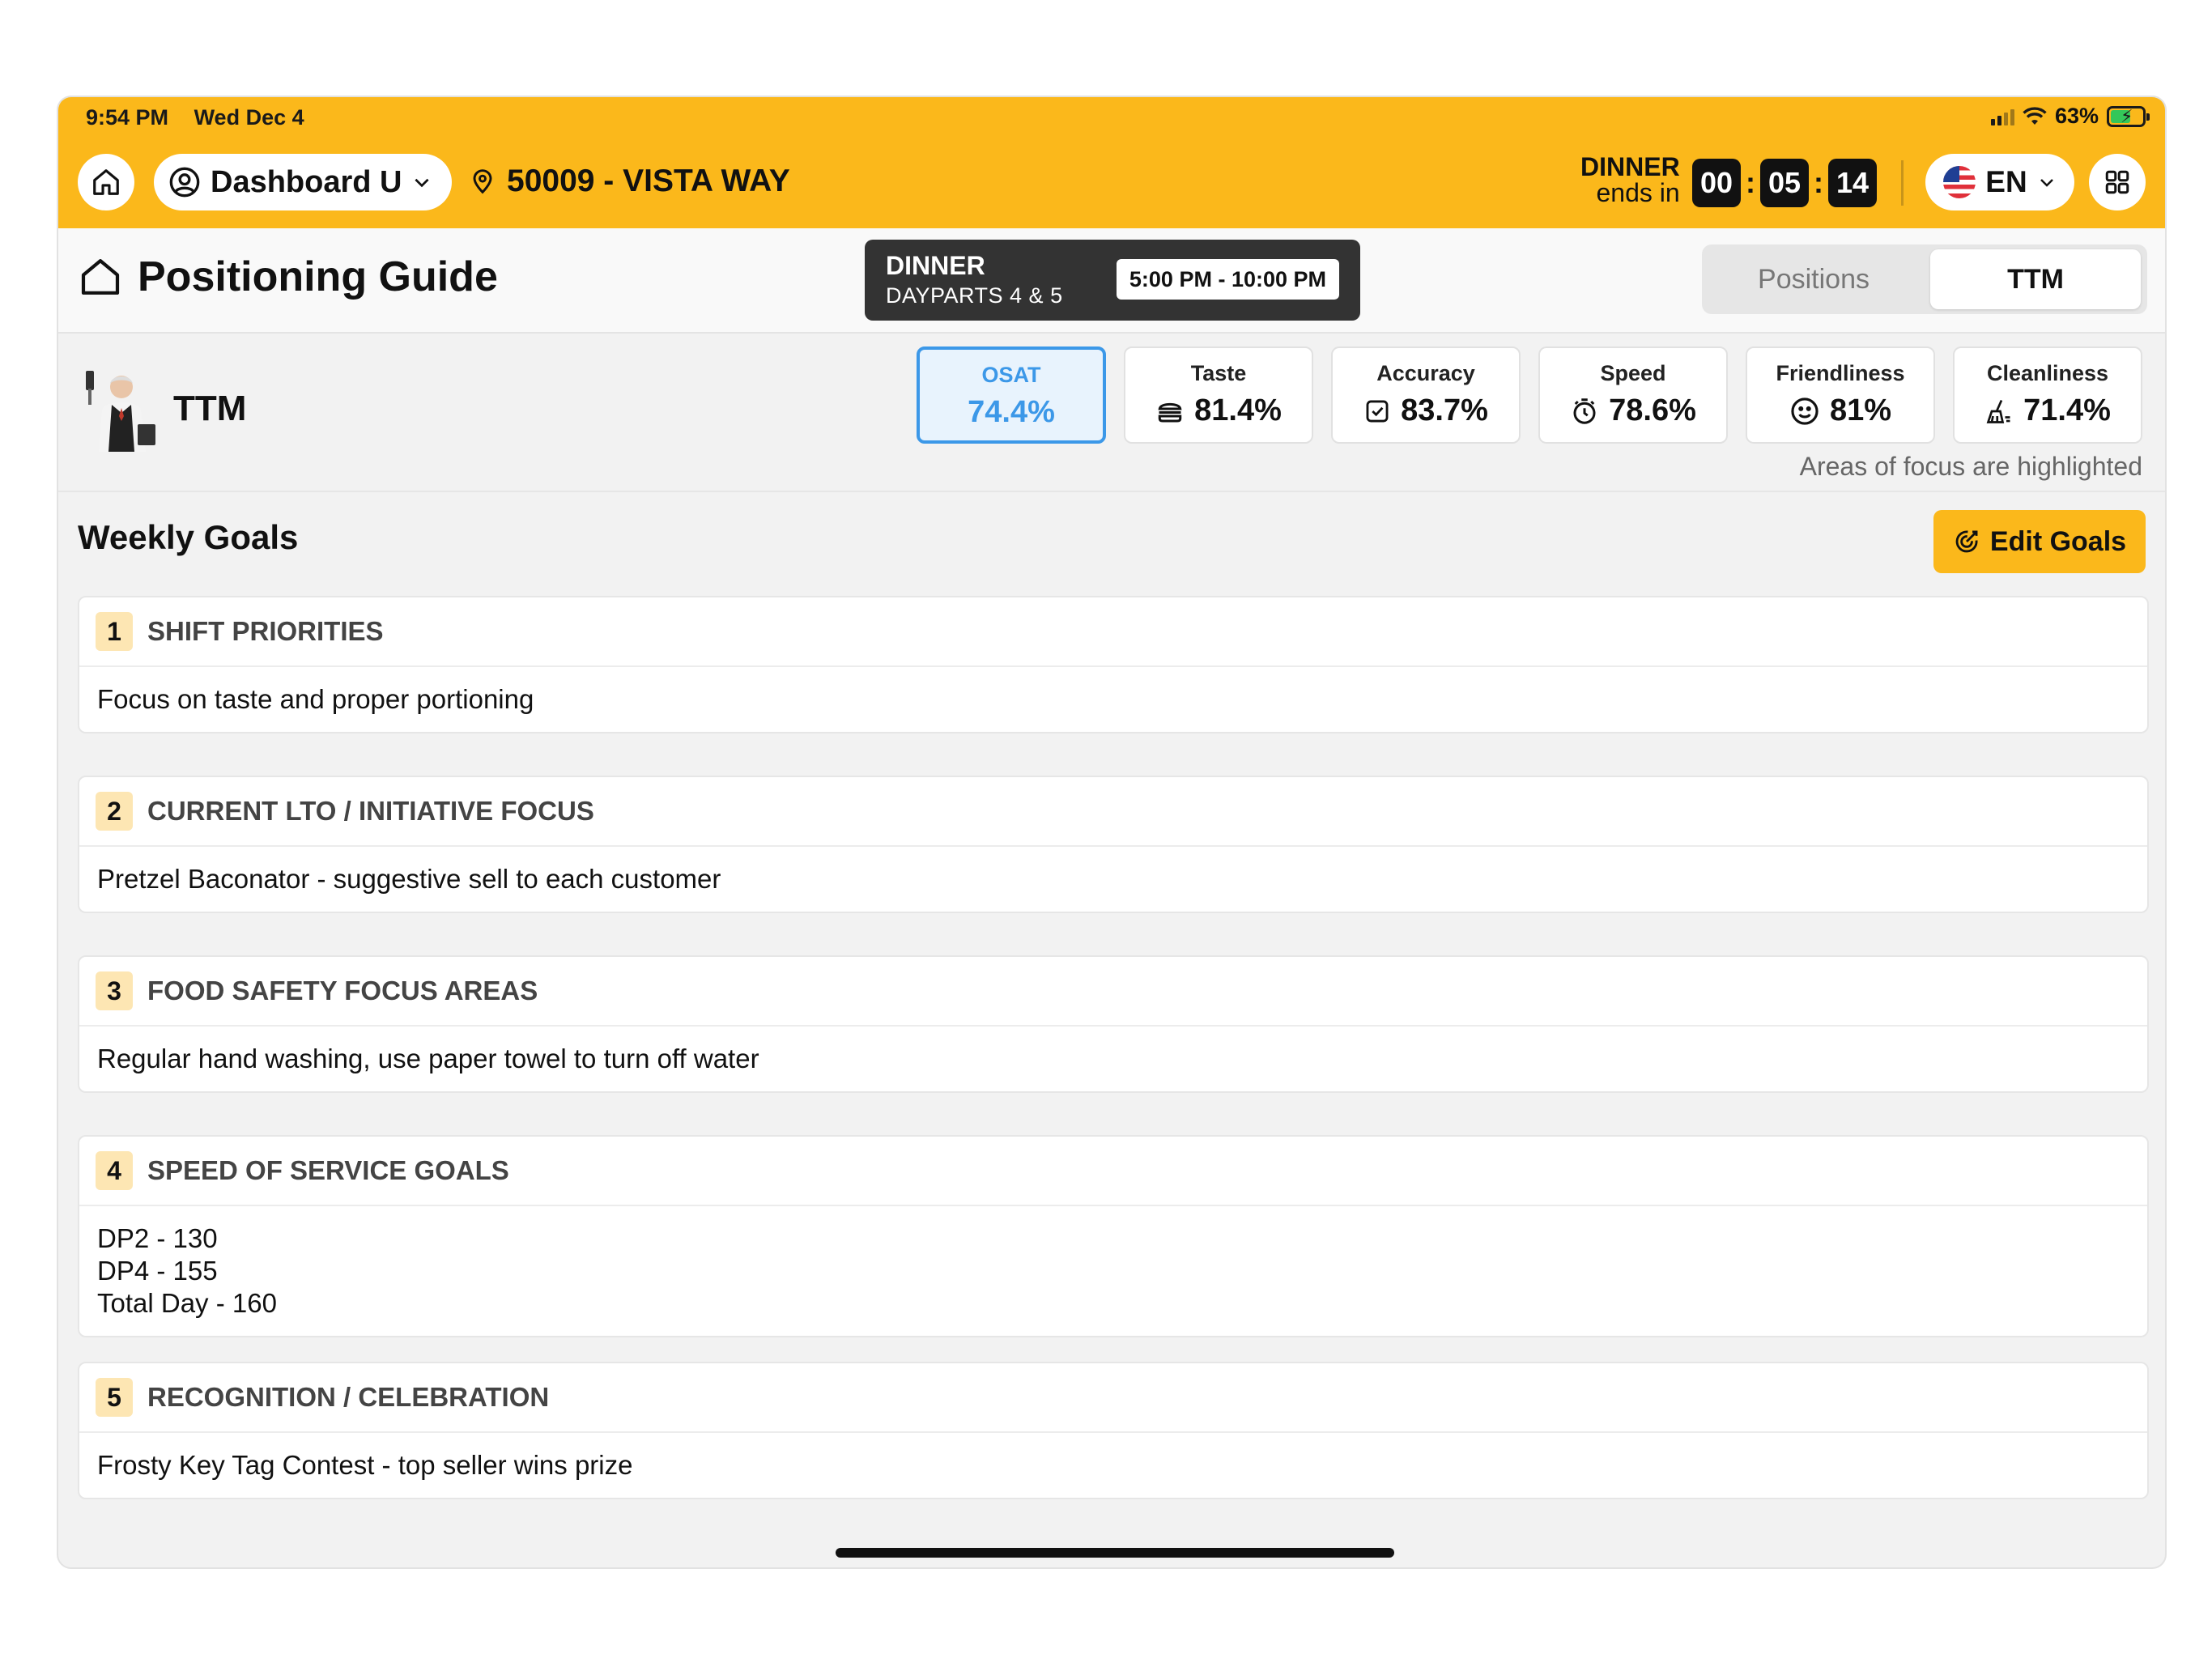 This screenshot has width=2212, height=1658. Describe the element at coordinates (121, 411) in the screenshot. I see `ttm-avatar` at that location.